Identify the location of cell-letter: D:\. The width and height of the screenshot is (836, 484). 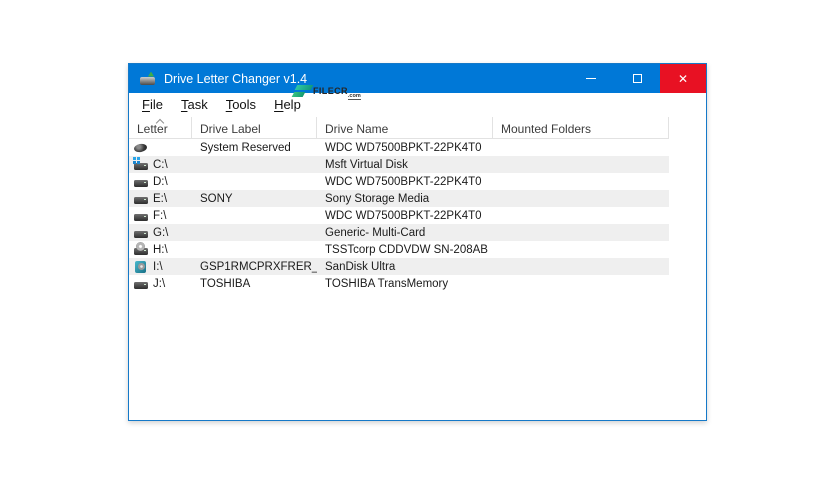
(160, 182).